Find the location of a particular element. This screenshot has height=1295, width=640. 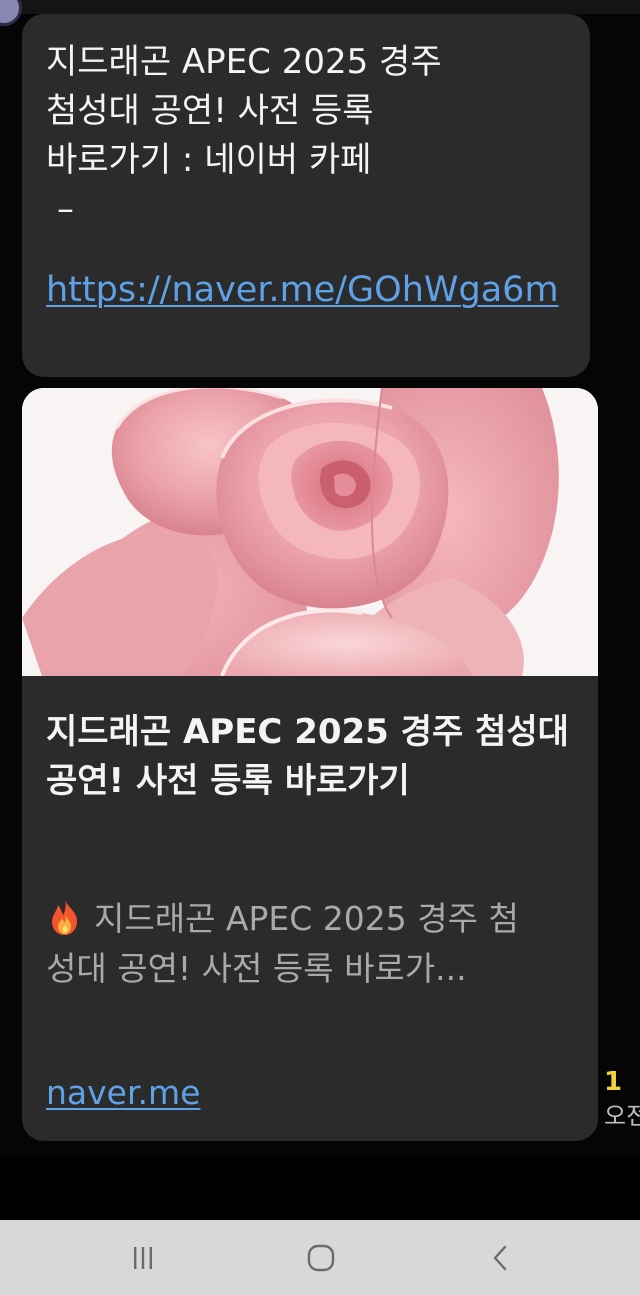

avatar is located at coordinates (11, 13).